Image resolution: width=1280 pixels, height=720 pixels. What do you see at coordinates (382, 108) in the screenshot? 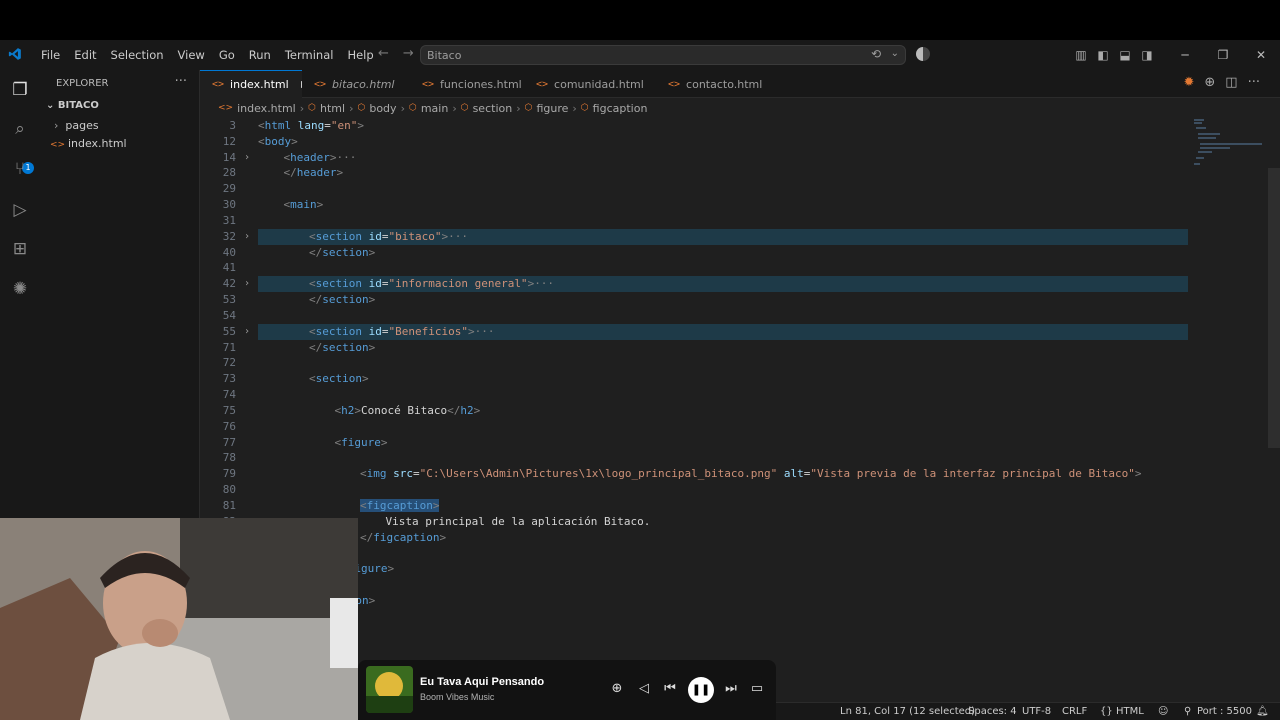
I see `breadcrumb-item: body` at bounding box center [382, 108].